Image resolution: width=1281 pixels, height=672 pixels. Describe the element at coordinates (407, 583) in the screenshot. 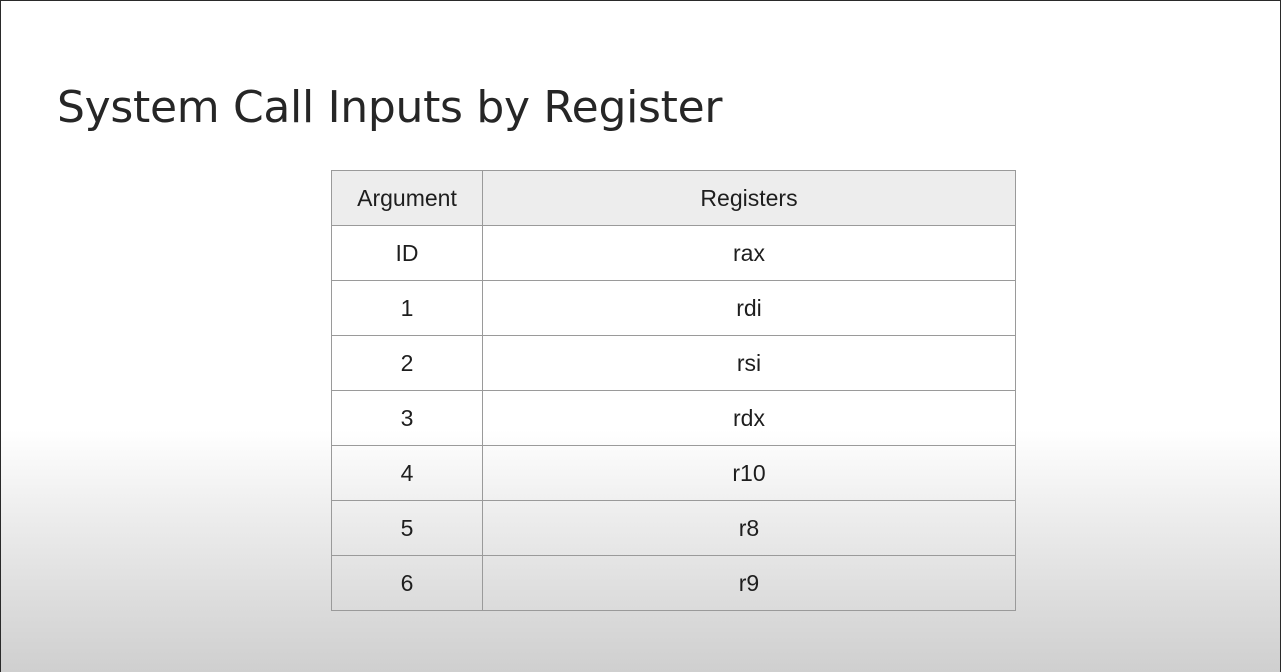

I see `argument-cell: 6` at that location.